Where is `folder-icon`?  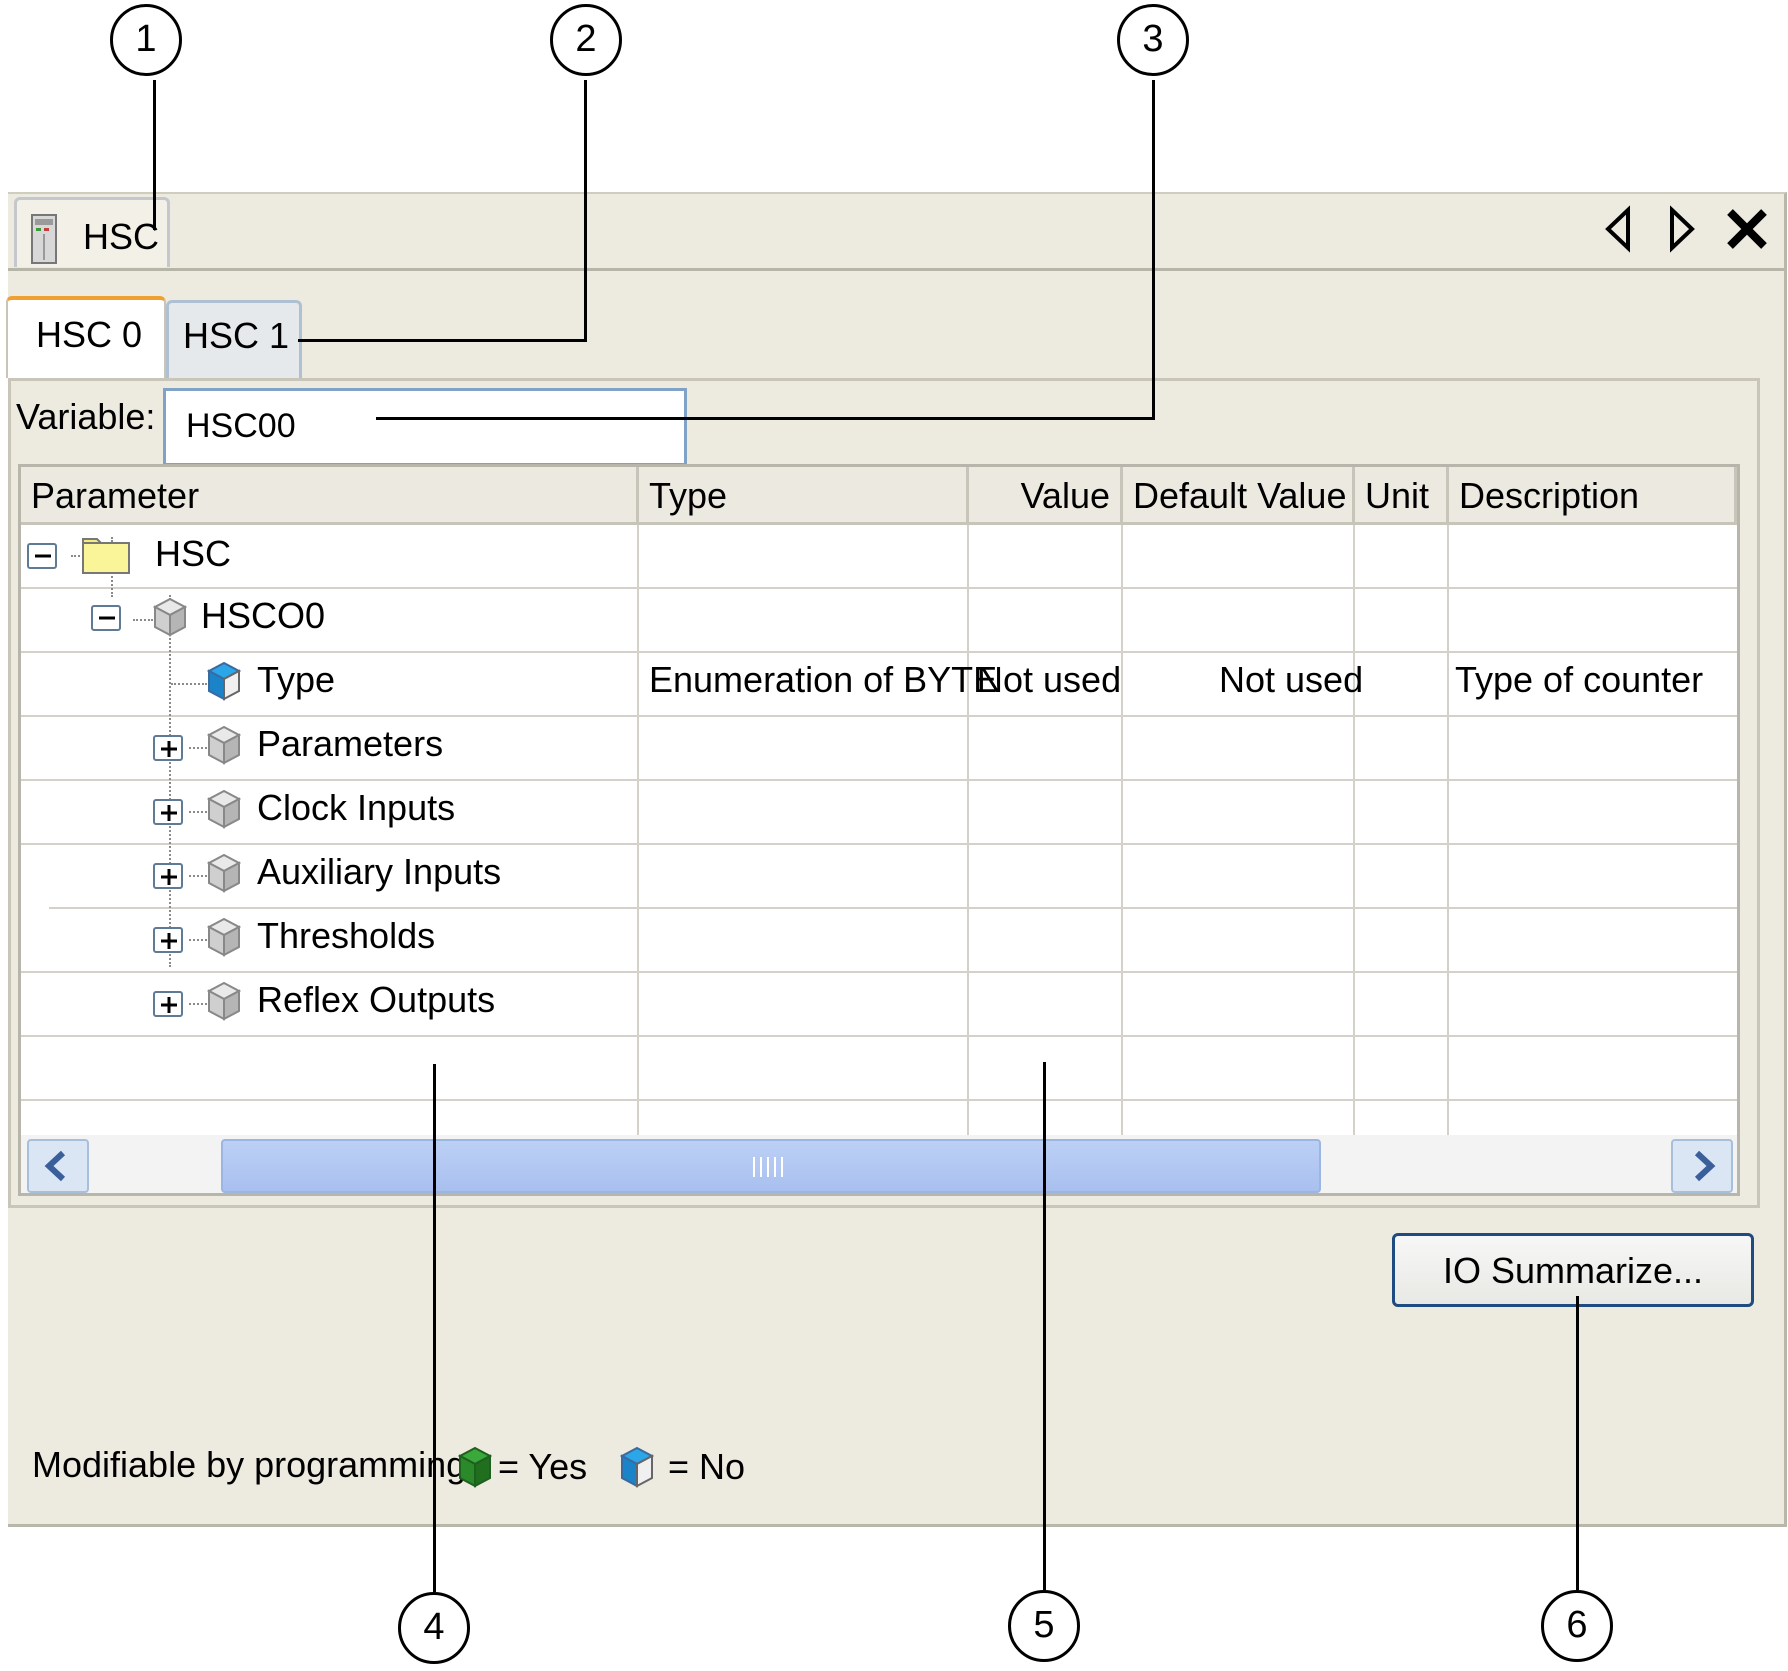
folder-icon is located at coordinates (106, 556).